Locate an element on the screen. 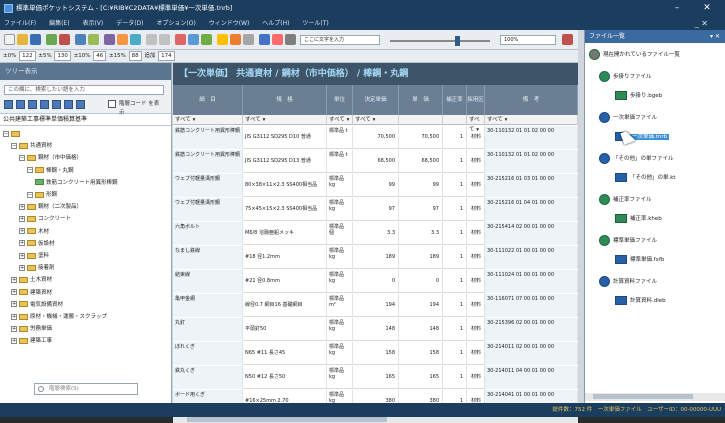 The height and width of the screenshot is (423, 725). file-item: 歩掛り.bgeb is located at coordinates (638, 96).